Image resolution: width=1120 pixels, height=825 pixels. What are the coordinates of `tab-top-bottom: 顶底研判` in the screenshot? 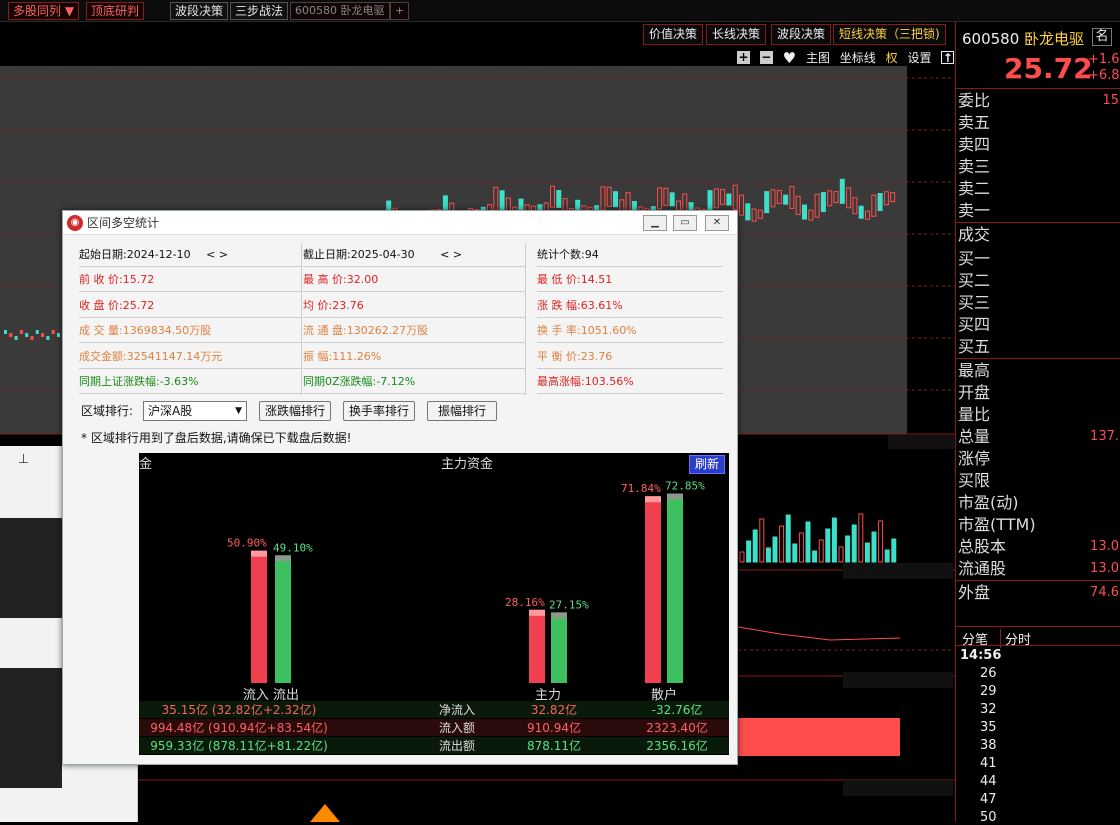 It's located at (115, 11).